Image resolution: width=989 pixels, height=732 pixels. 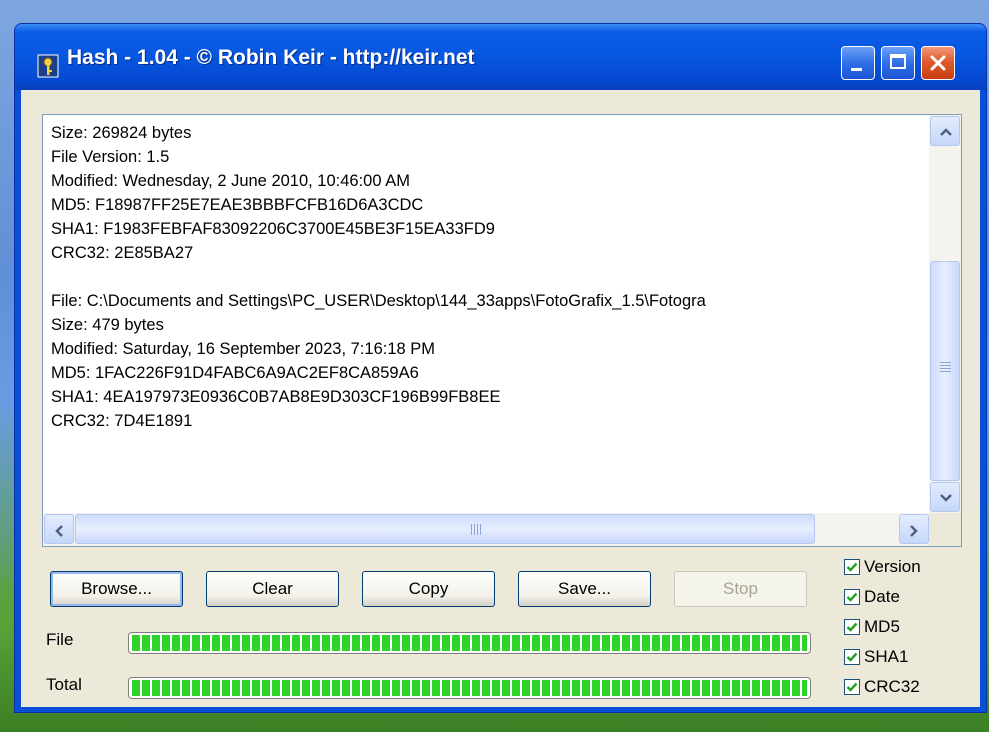 I want to click on total-progress-fill, so click(x=469, y=688).